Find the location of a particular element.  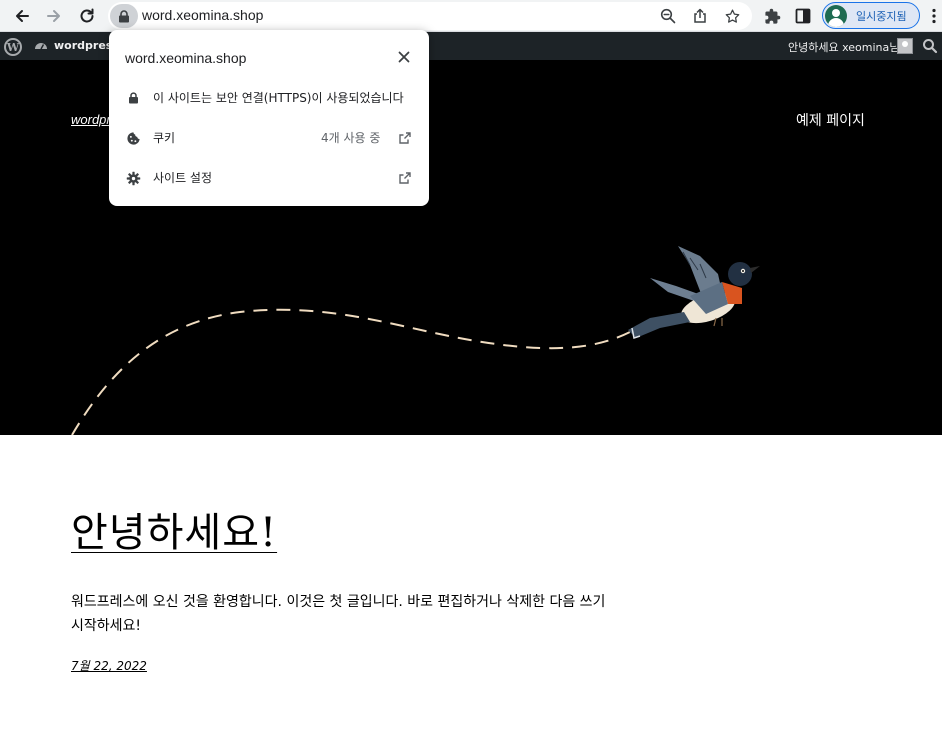

close-button is located at coordinates (404, 57).